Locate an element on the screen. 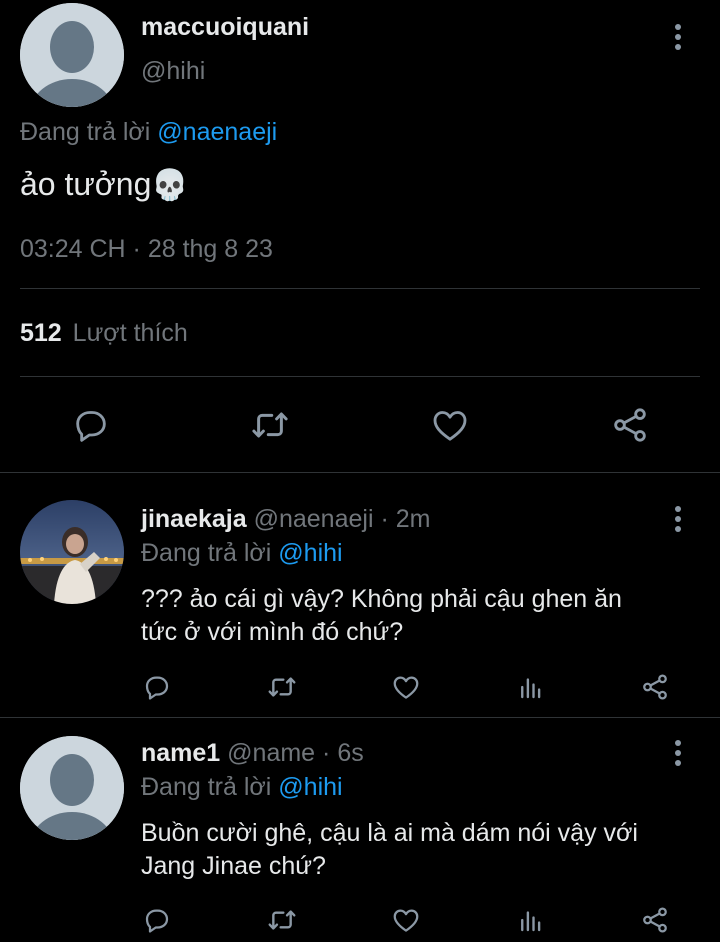 The height and width of the screenshot is (942, 720). likes-stat: 512 Lượt thích is located at coordinates (104, 333).